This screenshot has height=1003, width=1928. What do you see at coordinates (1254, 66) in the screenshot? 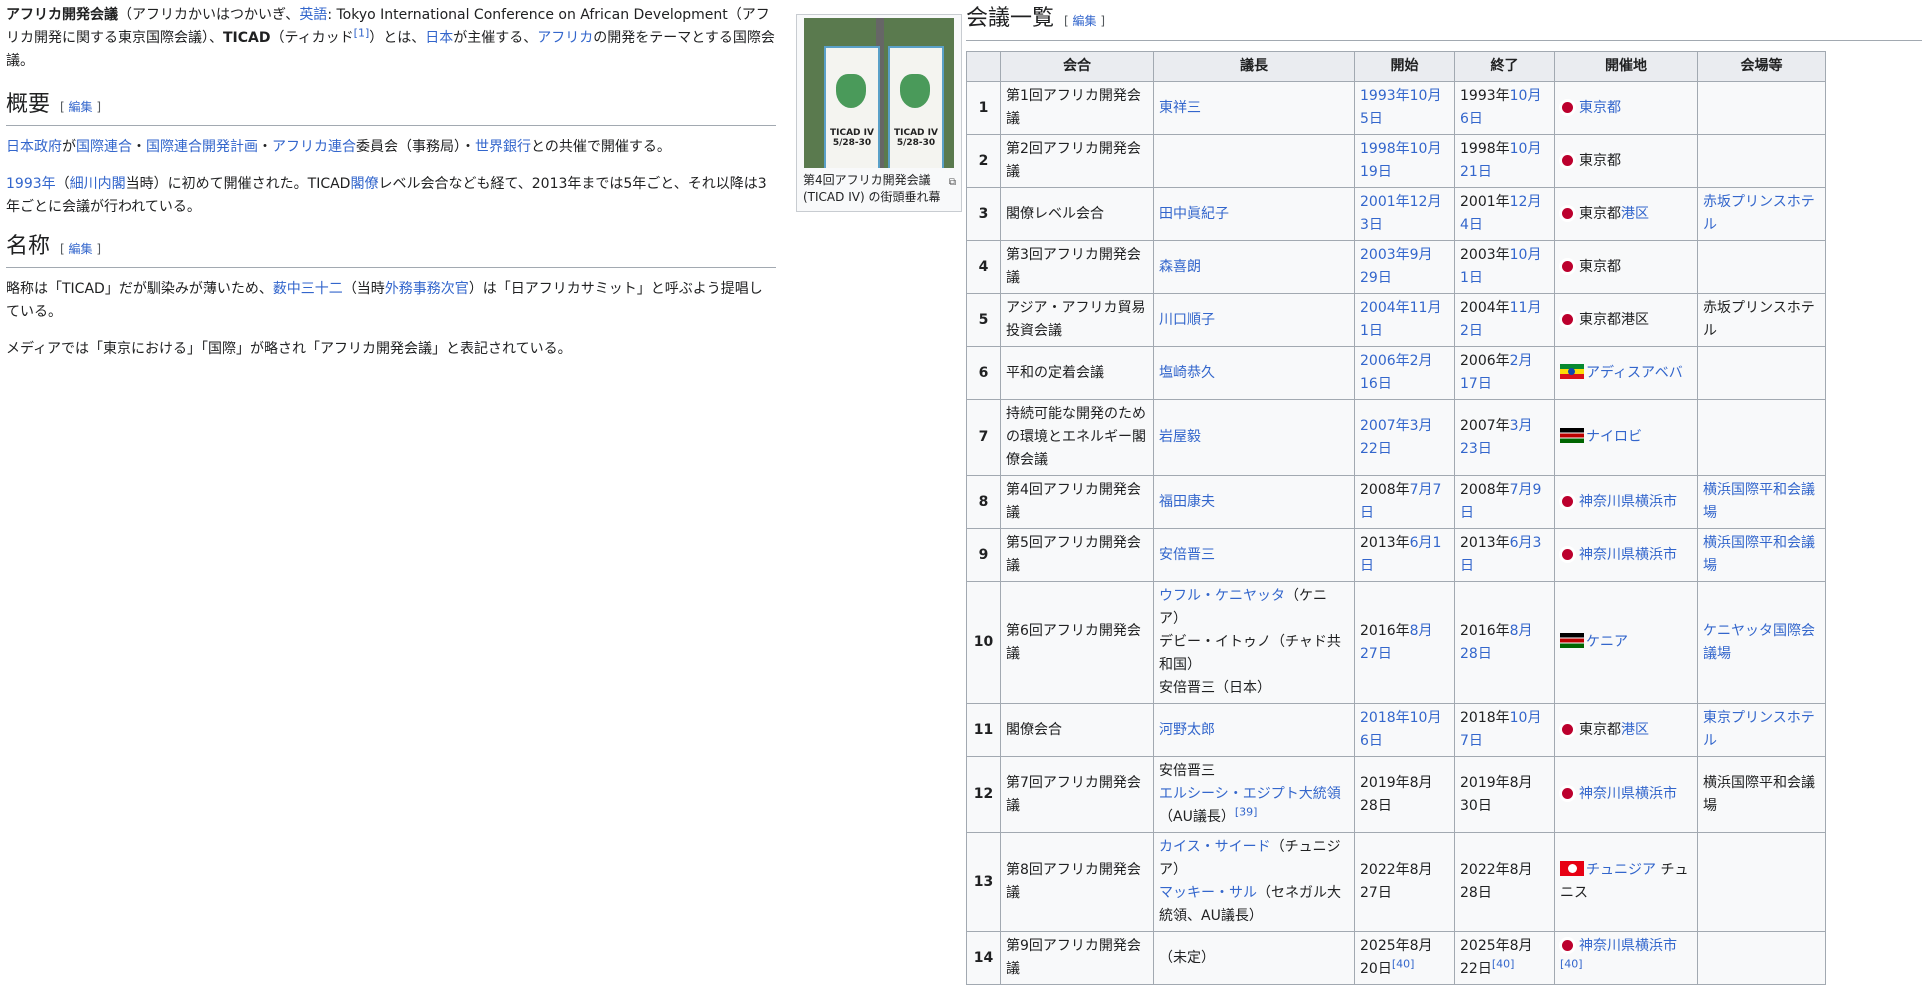
I see `header-chair: 議長` at bounding box center [1254, 66].